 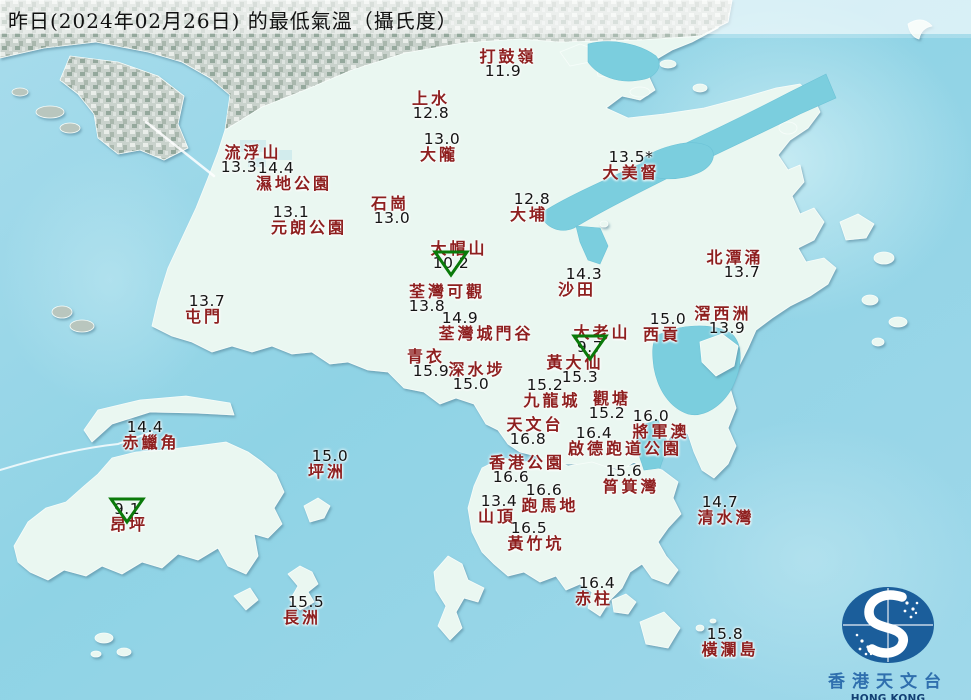 I want to click on hko-logo: 香港天文台 HONG KONG OBSERVATORY, so click(x=888, y=642).